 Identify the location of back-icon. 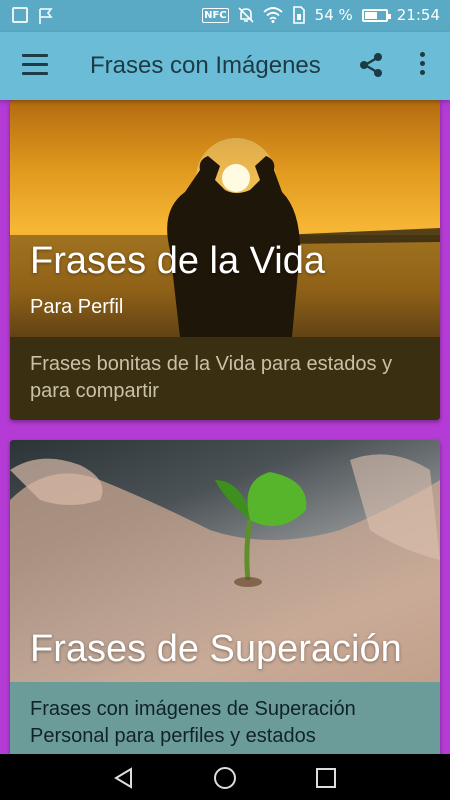
(124, 778).